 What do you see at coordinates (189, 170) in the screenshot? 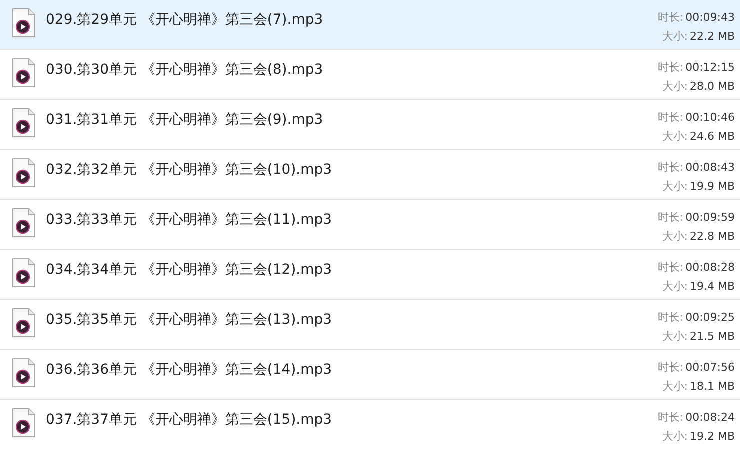
I see `file-name: 032.第32单元 《开心明禅》第三会(10).mp3` at bounding box center [189, 170].